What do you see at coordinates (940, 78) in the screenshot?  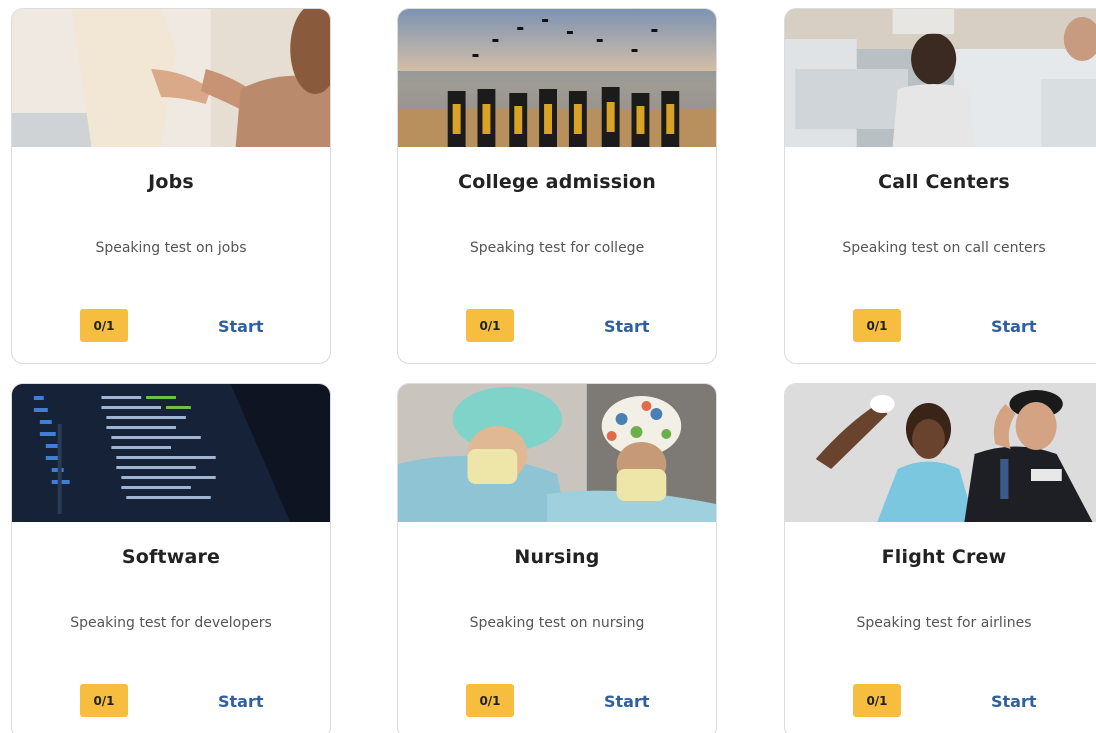 I see `call-center-image` at bounding box center [940, 78].